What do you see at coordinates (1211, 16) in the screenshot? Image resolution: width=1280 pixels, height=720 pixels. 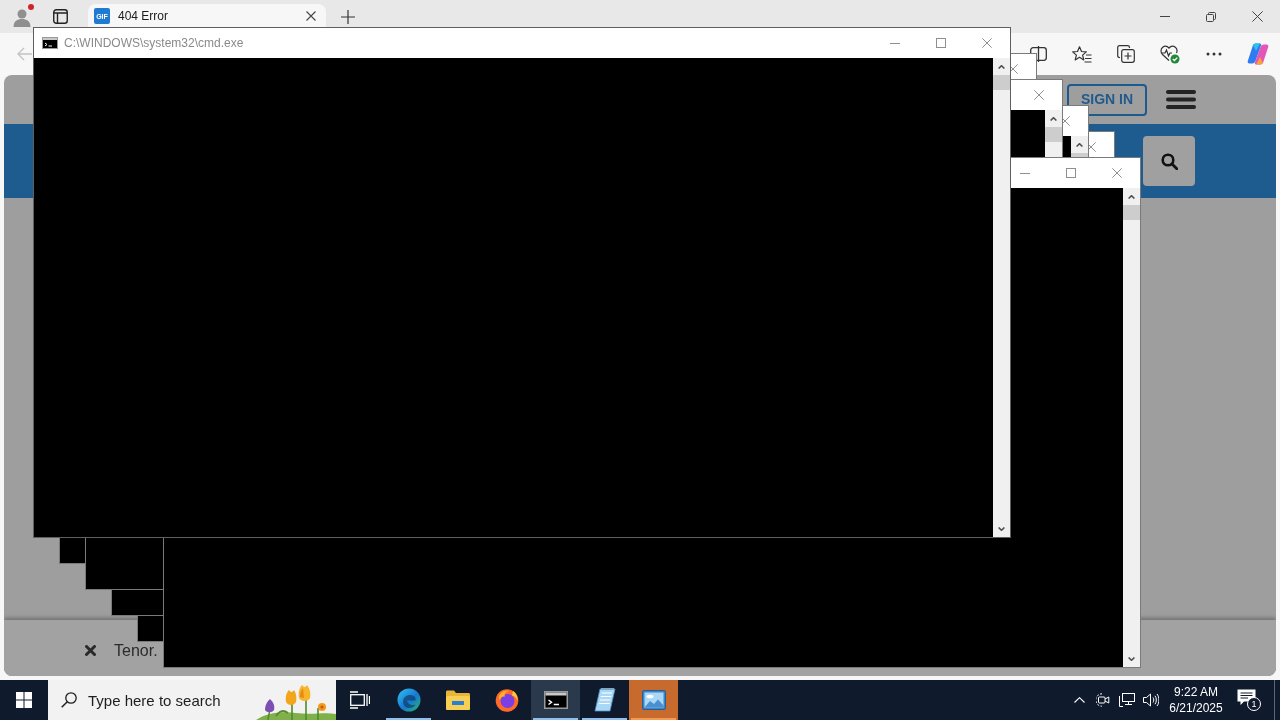 I see `restore-icon` at bounding box center [1211, 16].